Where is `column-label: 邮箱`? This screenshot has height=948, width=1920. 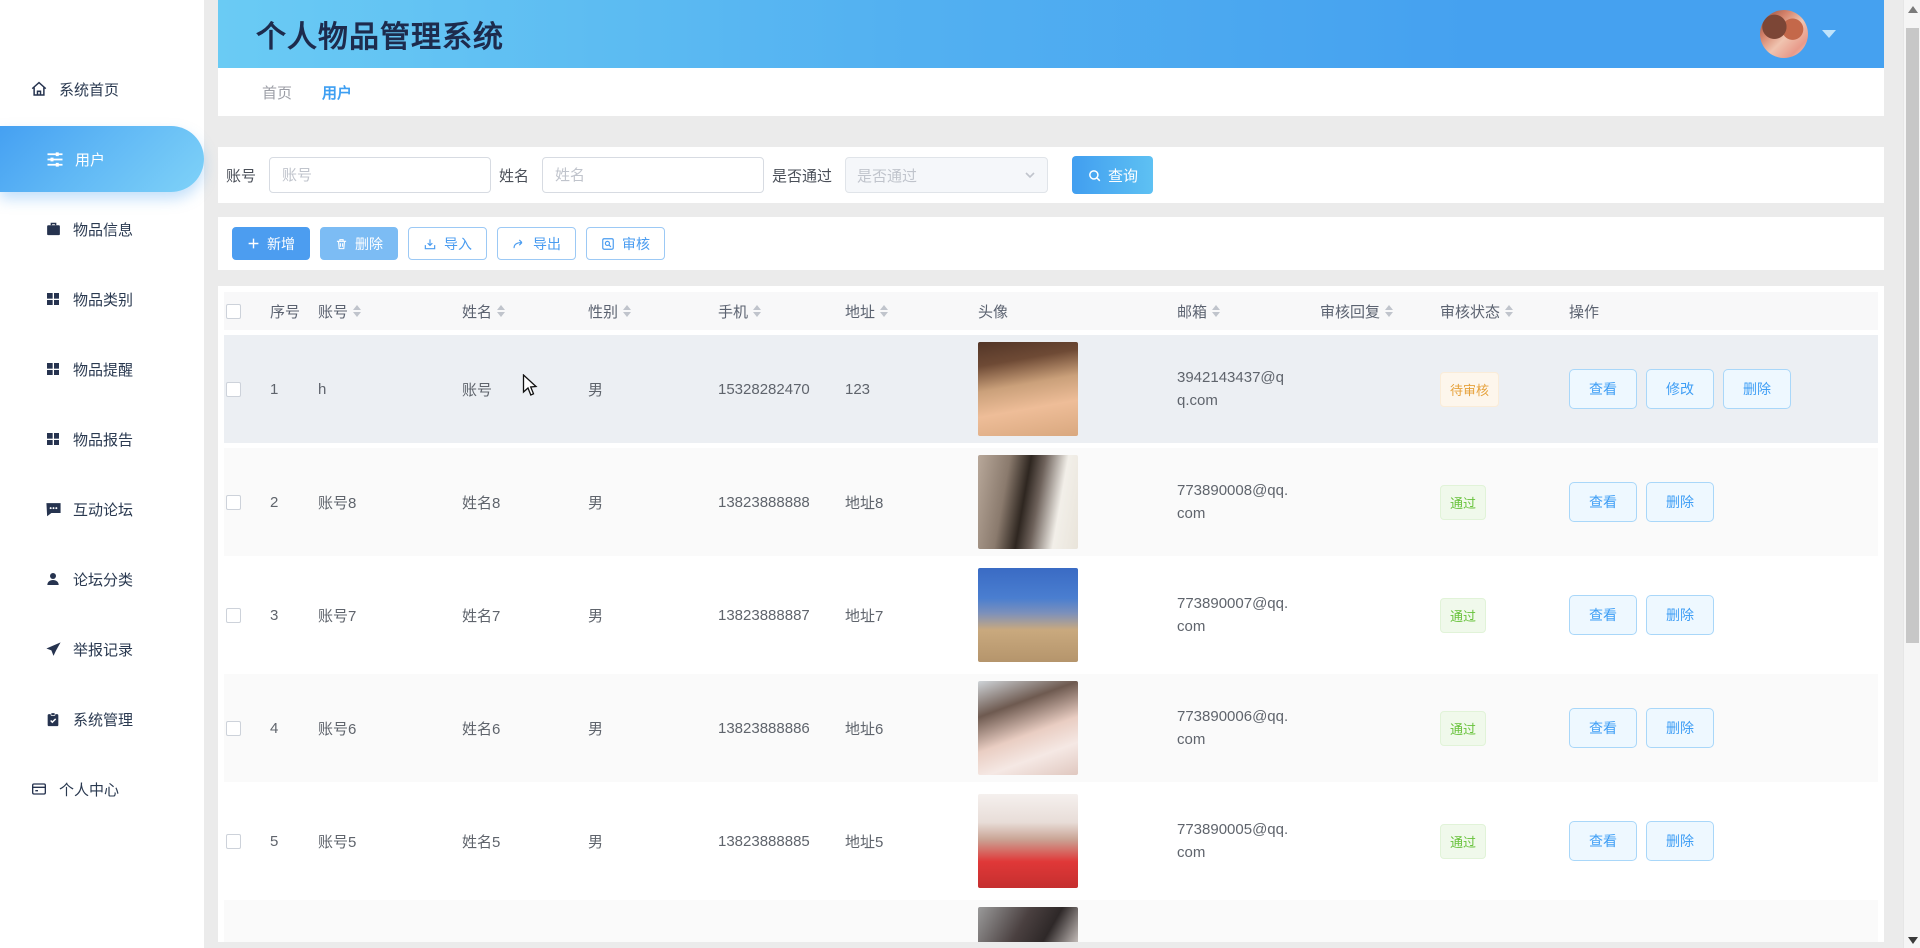
column-label: 邮箱 is located at coordinates (1192, 312).